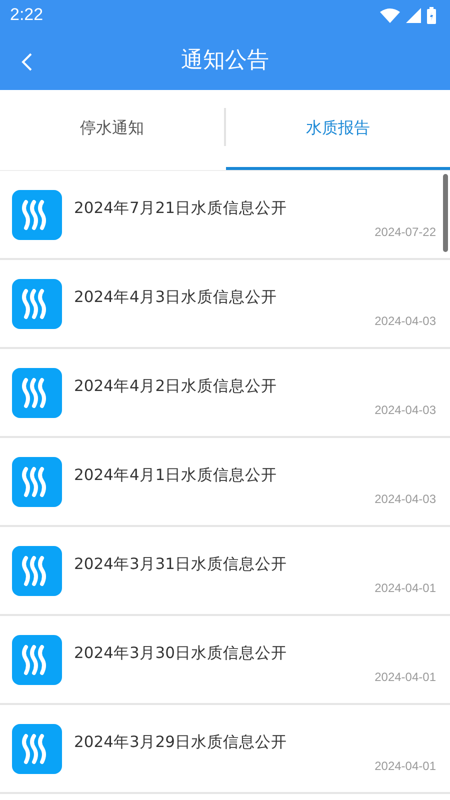 This screenshot has height=800, width=450. I want to click on back-icon, so click(27, 62).